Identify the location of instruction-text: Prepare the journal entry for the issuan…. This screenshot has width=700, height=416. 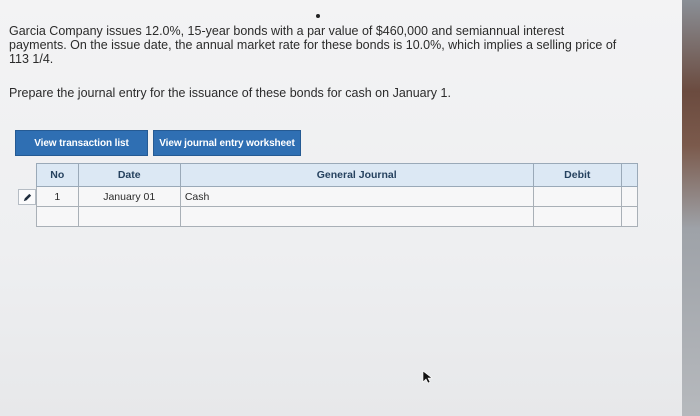
(230, 93).